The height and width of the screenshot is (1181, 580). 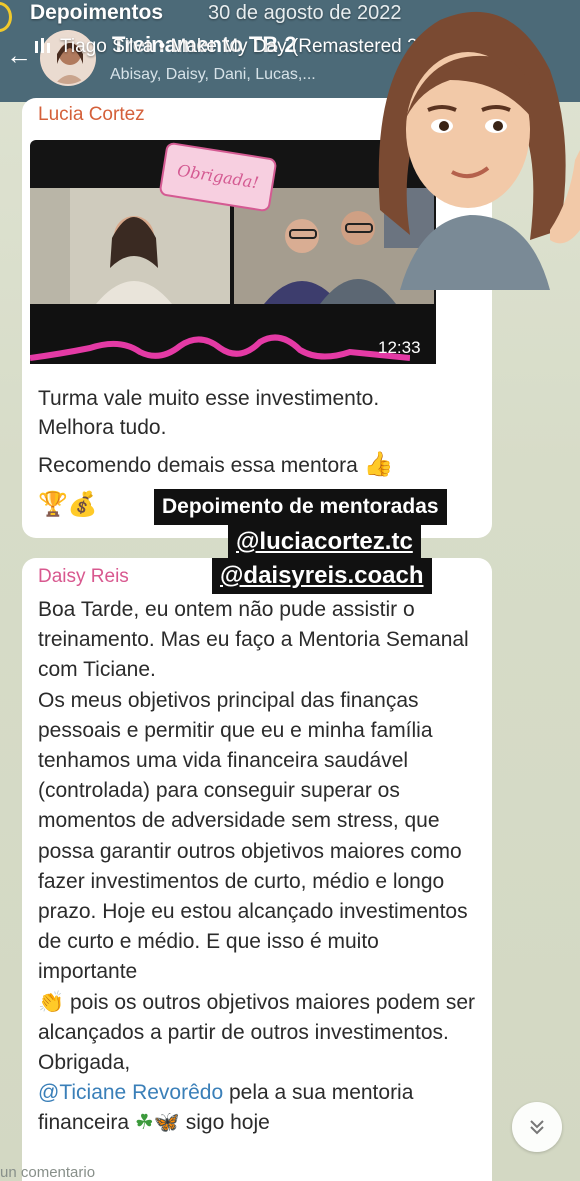 What do you see at coordinates (48, 1172) in the screenshot?
I see `comment-hint: un comentario` at bounding box center [48, 1172].